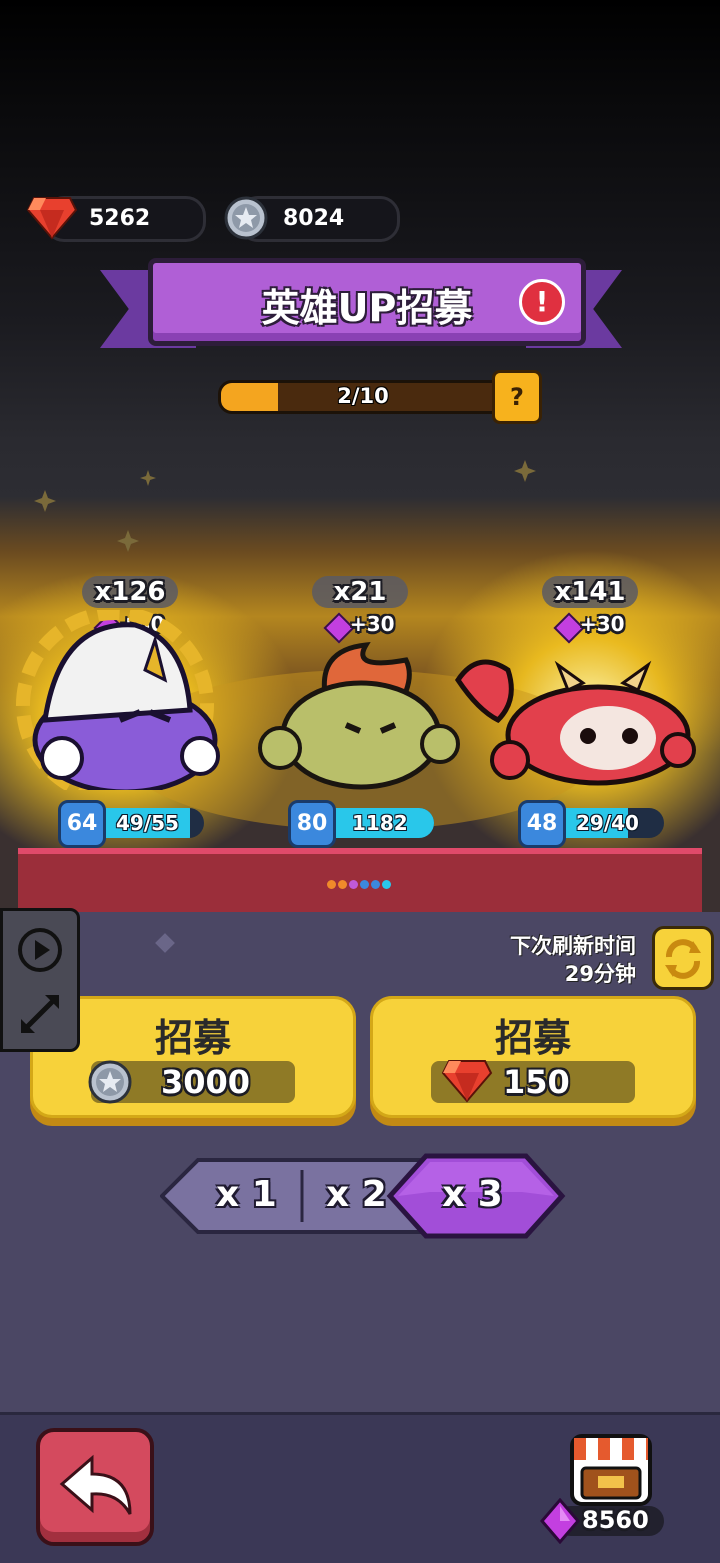  What do you see at coordinates (517, 397) in the screenshot?
I see `help-button: ?` at bounding box center [517, 397].